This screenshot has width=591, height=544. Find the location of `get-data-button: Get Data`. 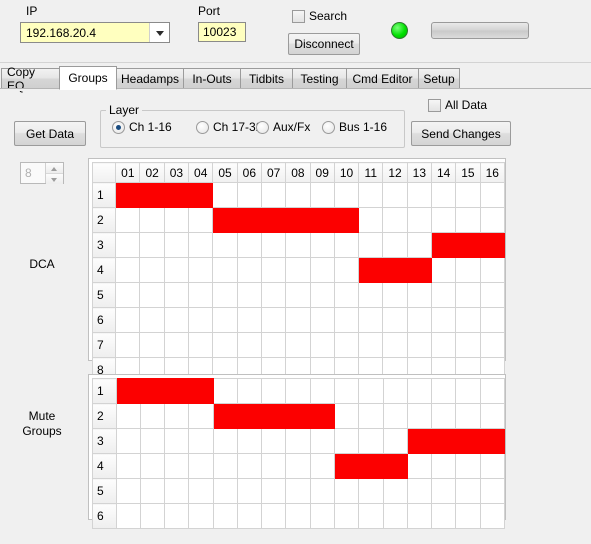

get-data-button: Get Data is located at coordinates (50, 133).